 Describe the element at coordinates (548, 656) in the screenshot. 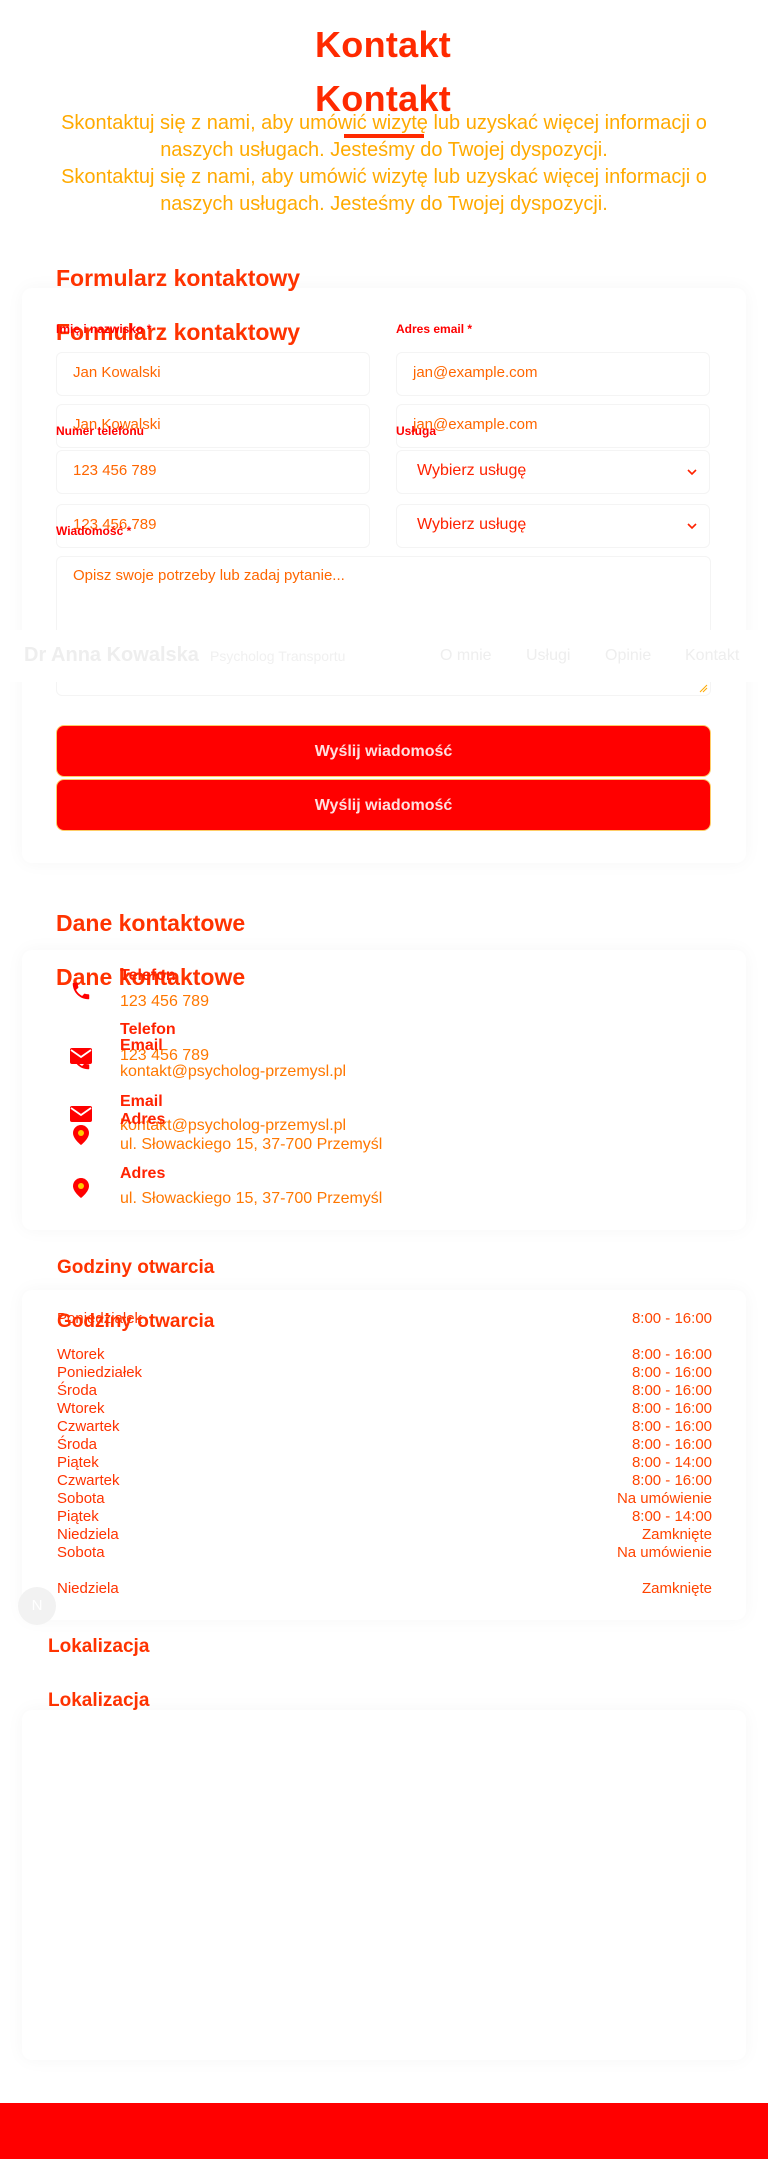

I see `nav-link-uslugi: Usługi` at that location.